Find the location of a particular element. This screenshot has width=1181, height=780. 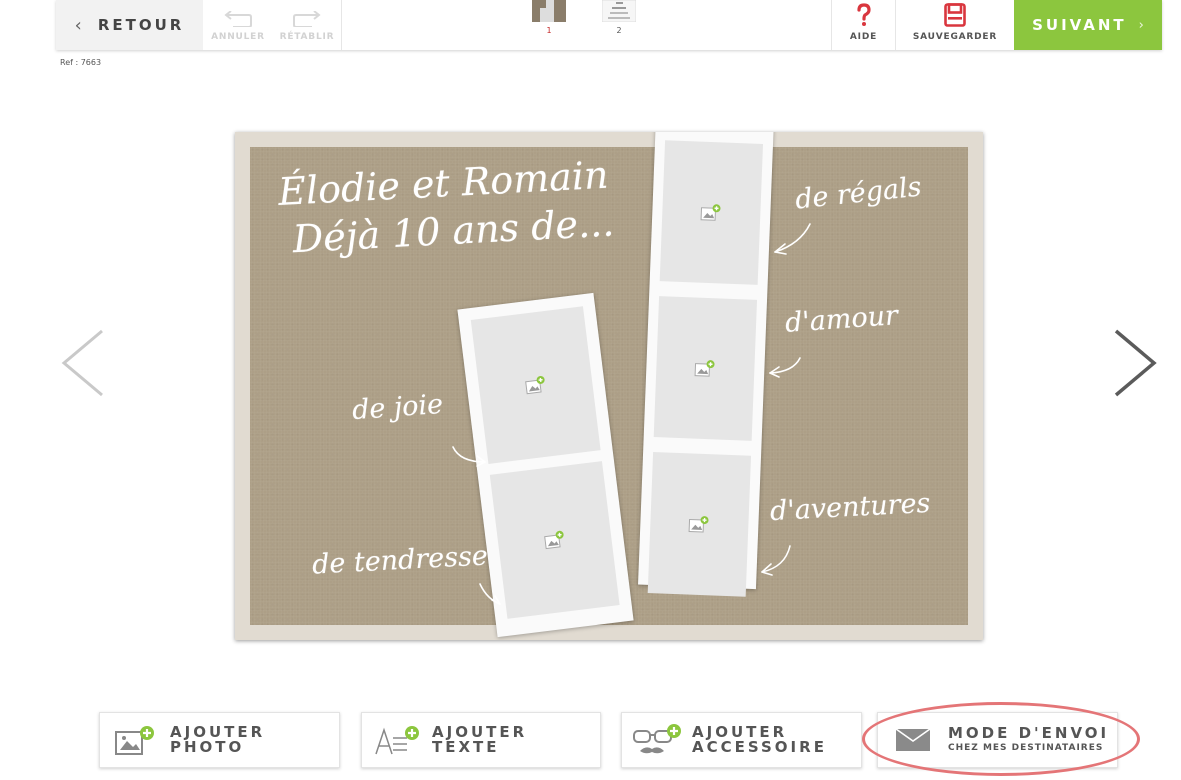

shipping-mode-title: MODE D'ENVOI is located at coordinates (1029, 733).